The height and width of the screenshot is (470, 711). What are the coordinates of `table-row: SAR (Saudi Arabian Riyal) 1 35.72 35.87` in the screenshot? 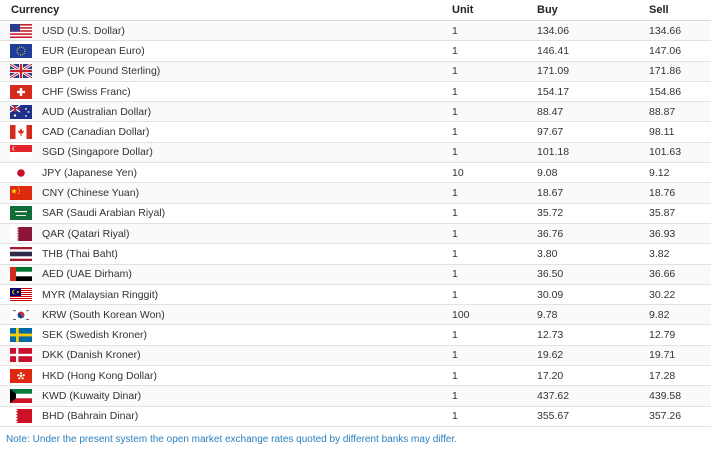 It's located at (355, 213).